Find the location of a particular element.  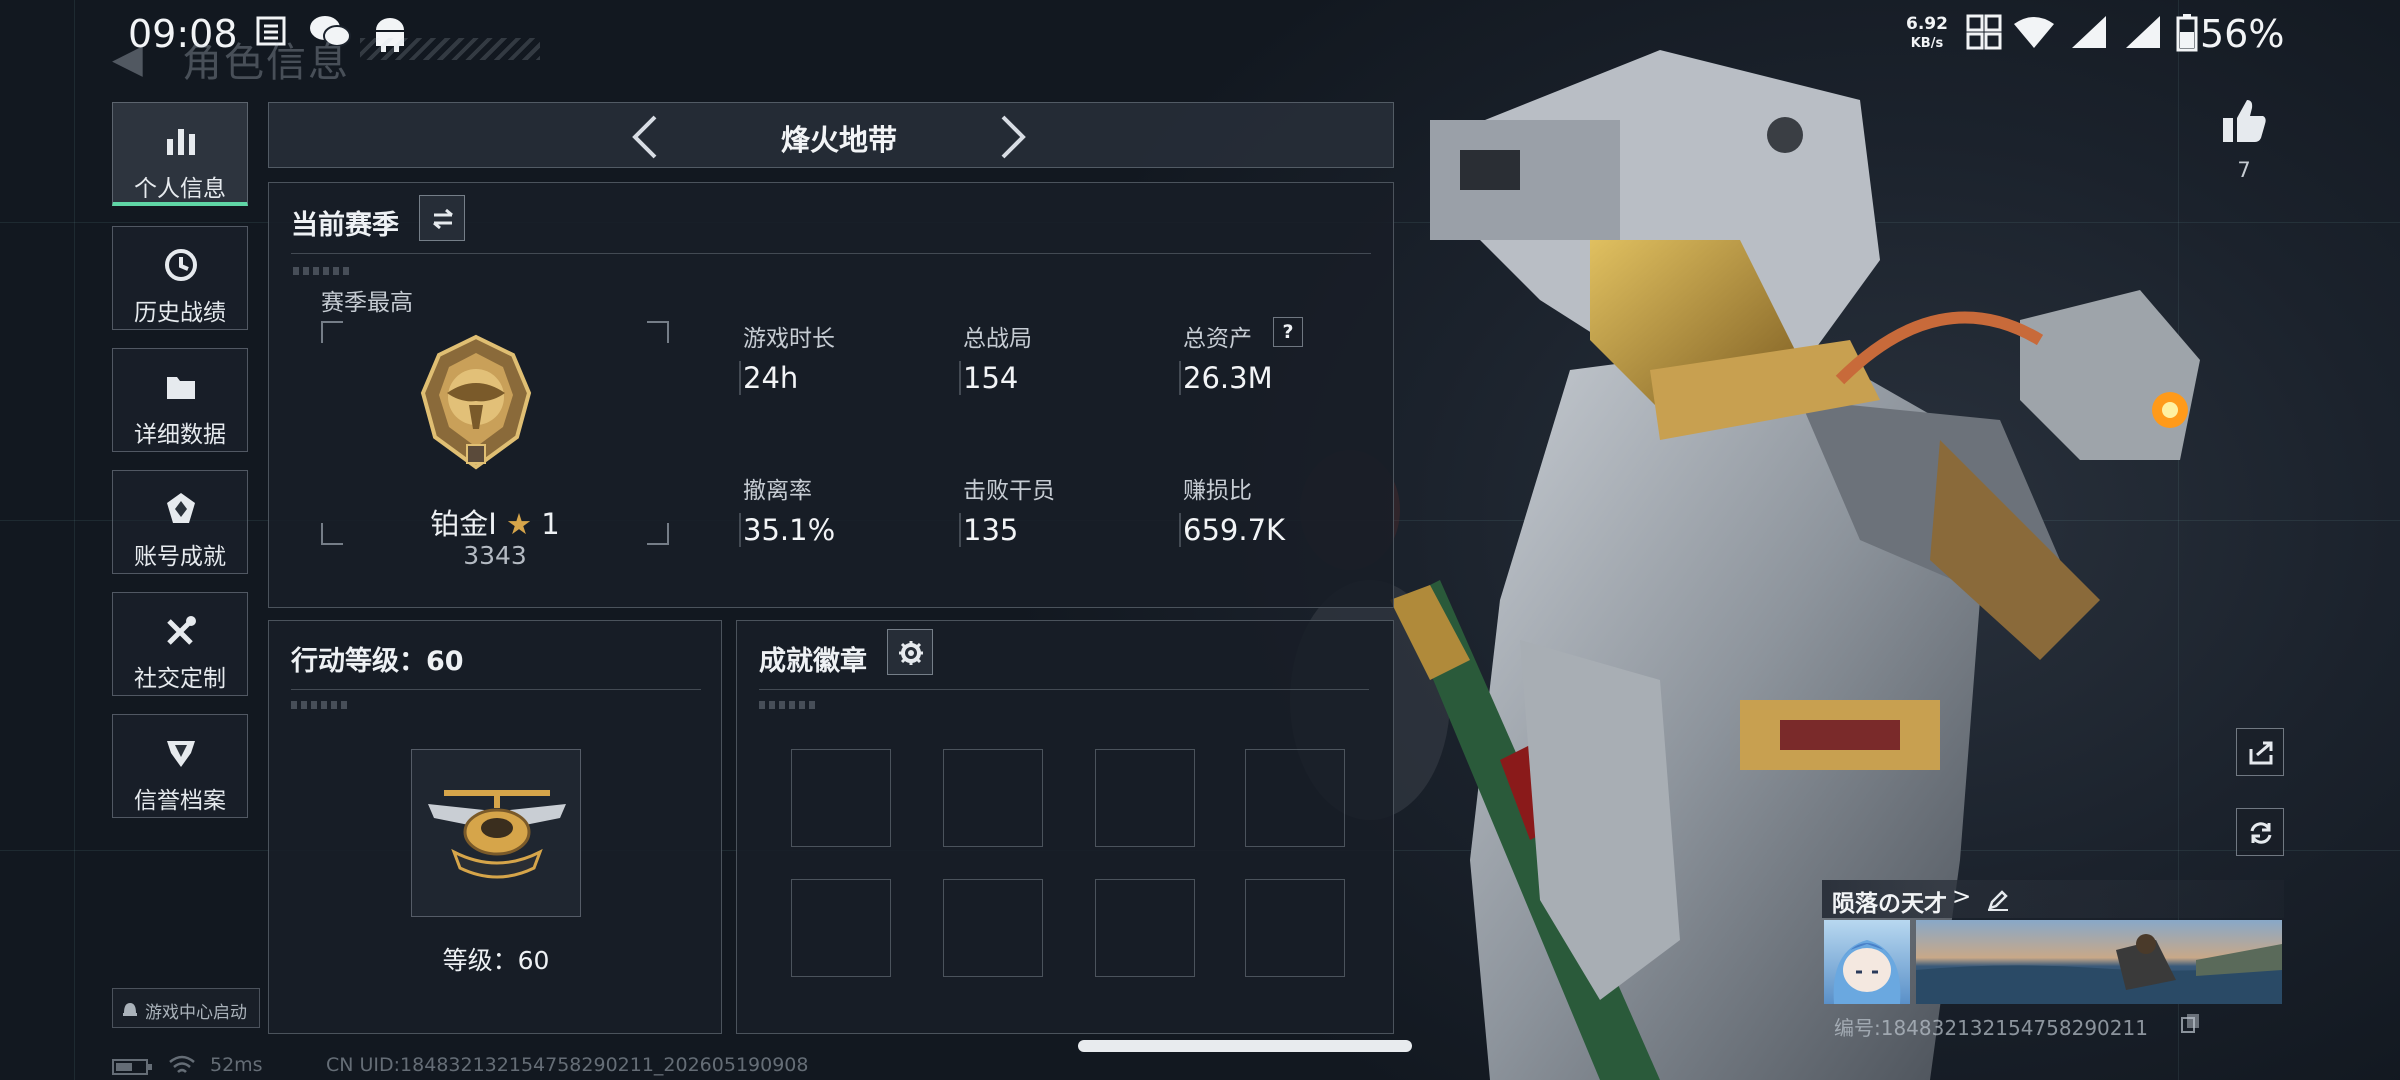

stat-value-profit-ratio: 659.7K is located at coordinates (1234, 530).